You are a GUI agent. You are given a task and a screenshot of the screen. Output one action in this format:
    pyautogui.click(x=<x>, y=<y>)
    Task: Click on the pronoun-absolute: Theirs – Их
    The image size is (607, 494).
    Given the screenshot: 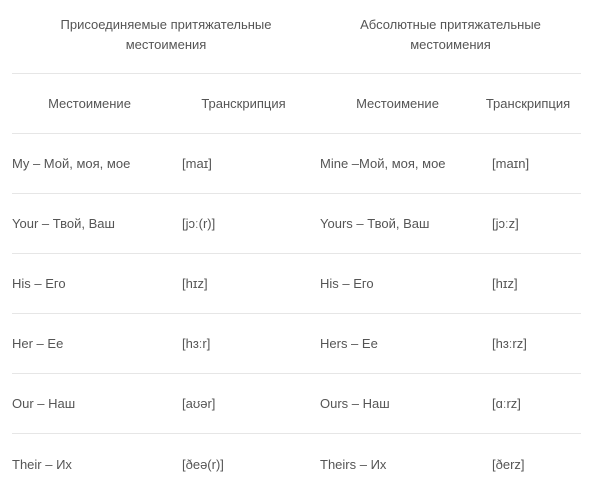 What is the action you would take?
    pyautogui.click(x=397, y=464)
    